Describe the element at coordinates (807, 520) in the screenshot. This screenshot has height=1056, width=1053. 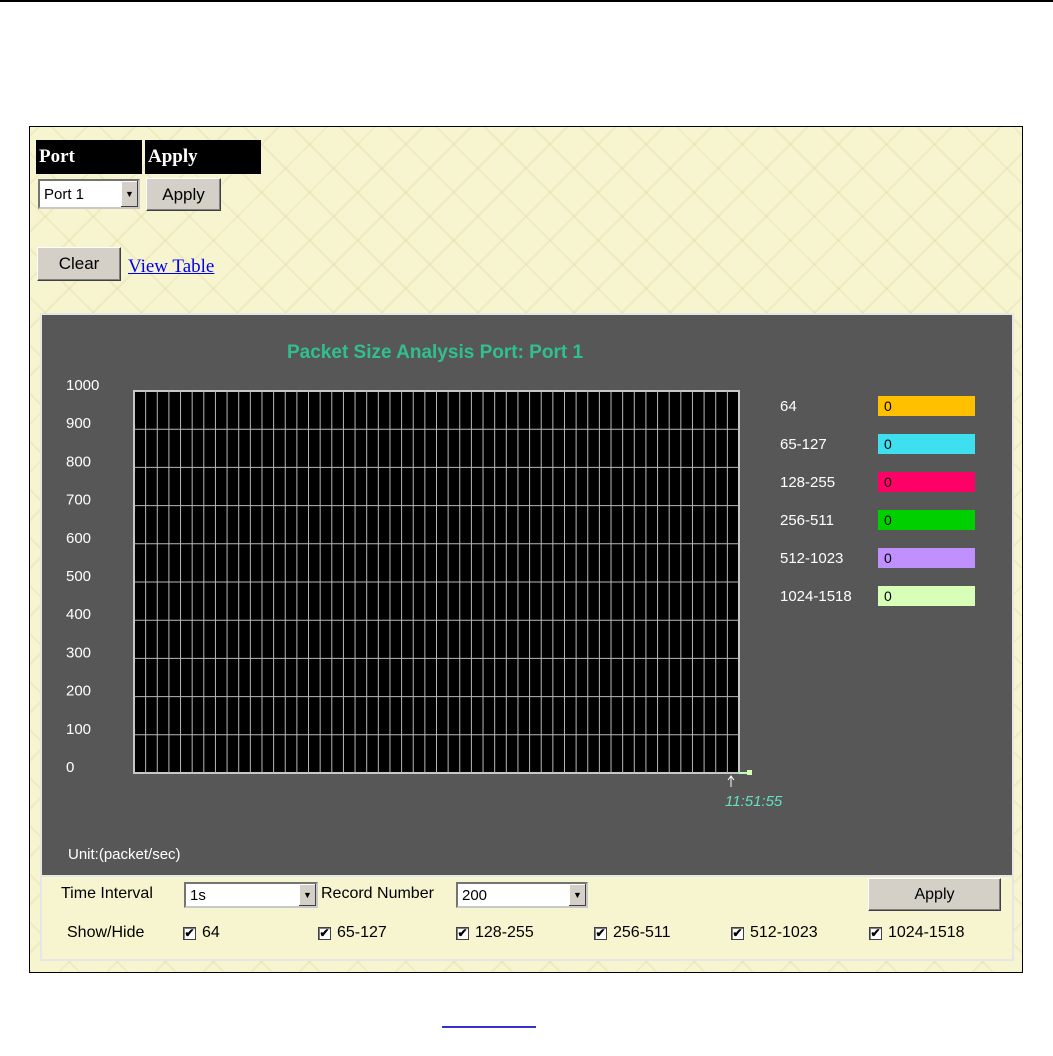
I see `legend-label: 256-511` at that location.